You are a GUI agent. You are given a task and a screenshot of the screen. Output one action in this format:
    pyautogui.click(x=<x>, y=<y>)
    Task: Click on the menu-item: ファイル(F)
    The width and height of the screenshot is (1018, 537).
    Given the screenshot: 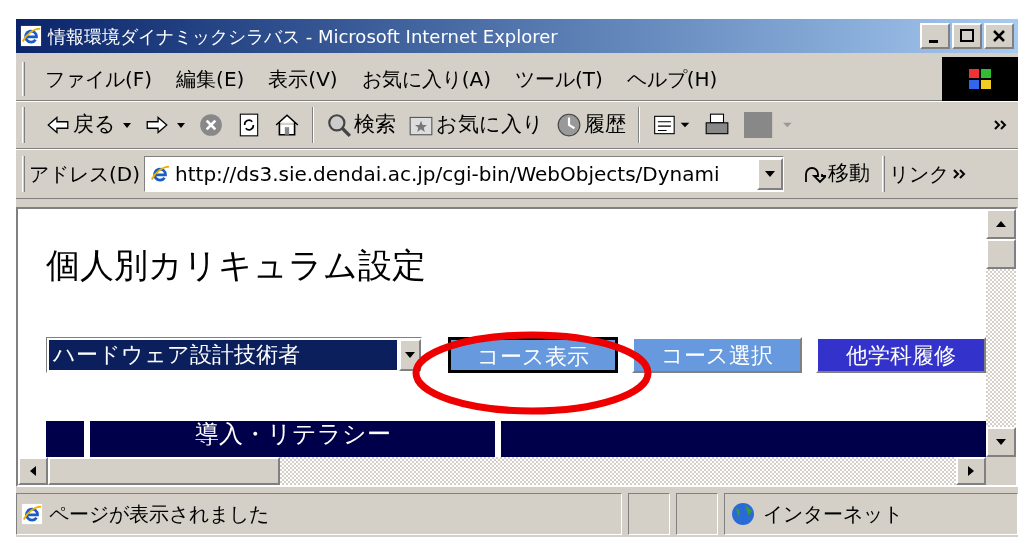 What is the action you would take?
    pyautogui.click(x=99, y=78)
    